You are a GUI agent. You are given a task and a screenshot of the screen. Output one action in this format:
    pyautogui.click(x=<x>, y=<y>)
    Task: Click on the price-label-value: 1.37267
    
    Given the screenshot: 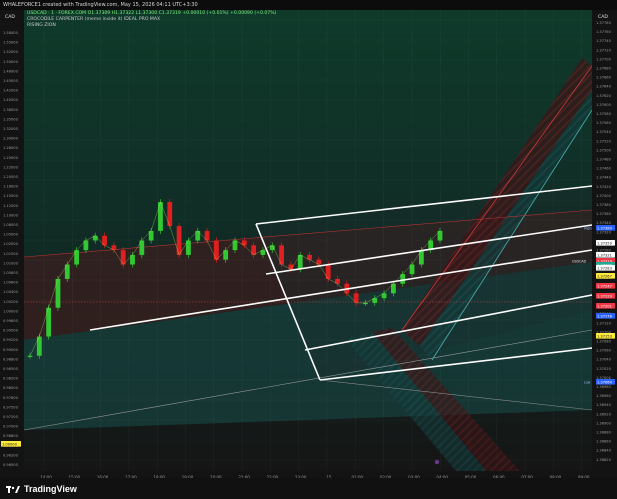 What is the action you would take?
    pyautogui.click(x=604, y=276)
    